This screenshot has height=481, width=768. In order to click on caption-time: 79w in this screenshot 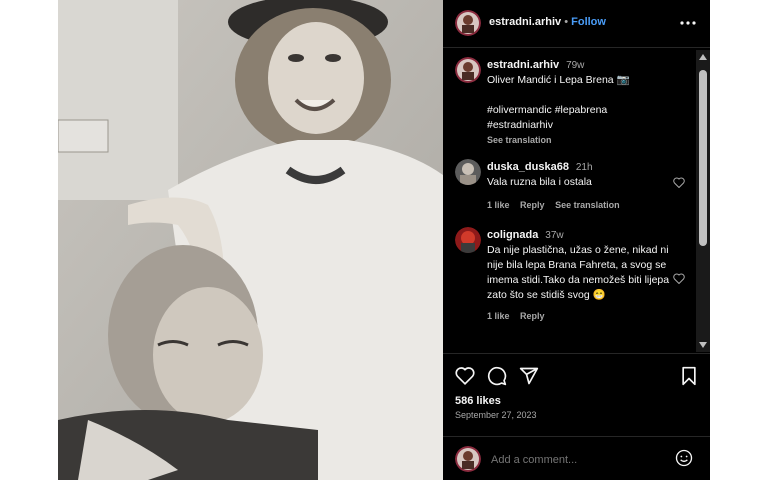, I will do `click(575, 65)`.